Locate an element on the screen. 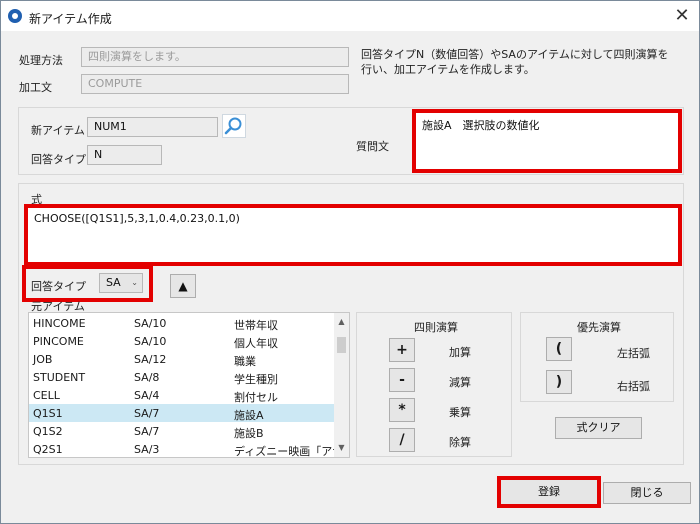 The width and height of the screenshot is (700, 524). answer-type-select: SA ⌄ is located at coordinates (121, 283).